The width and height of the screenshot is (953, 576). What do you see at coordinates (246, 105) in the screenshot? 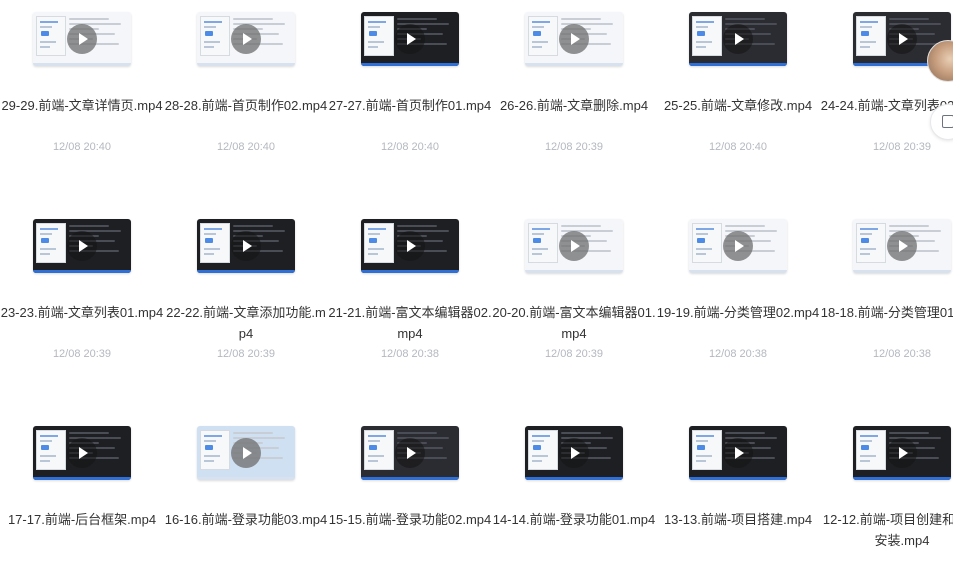
I see `file-name: 28-28.前端-首页制作02.mp4` at bounding box center [246, 105].